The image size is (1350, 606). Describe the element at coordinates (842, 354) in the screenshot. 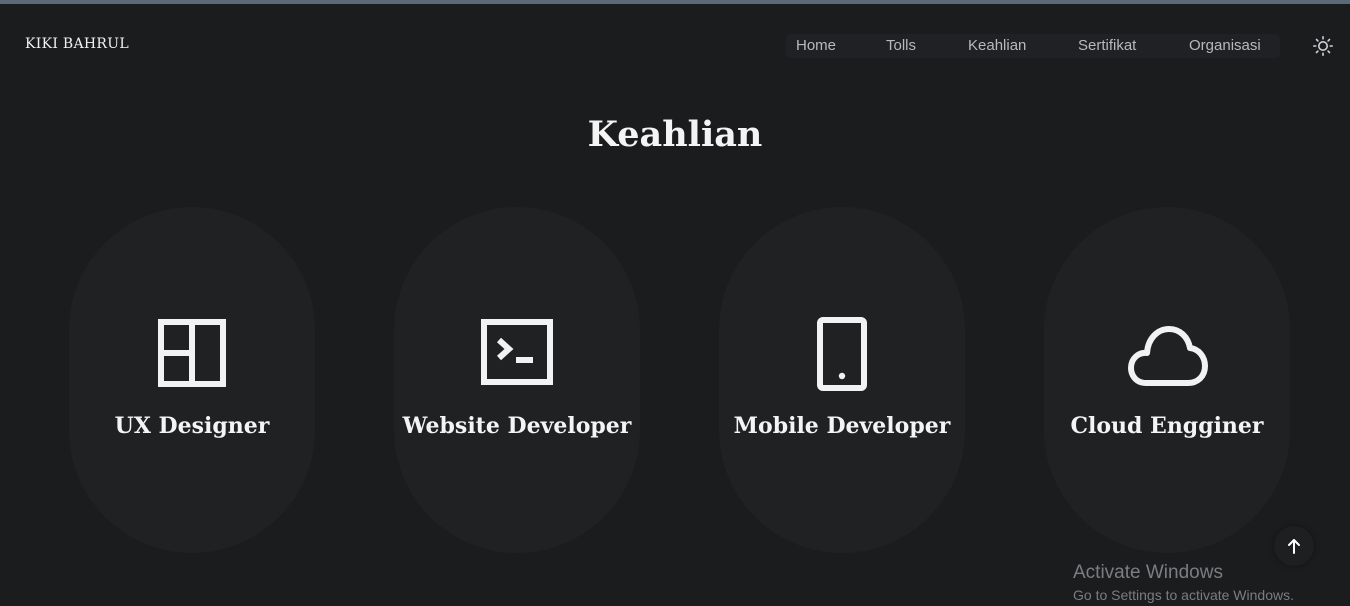

I see `smartphone-icon` at that location.